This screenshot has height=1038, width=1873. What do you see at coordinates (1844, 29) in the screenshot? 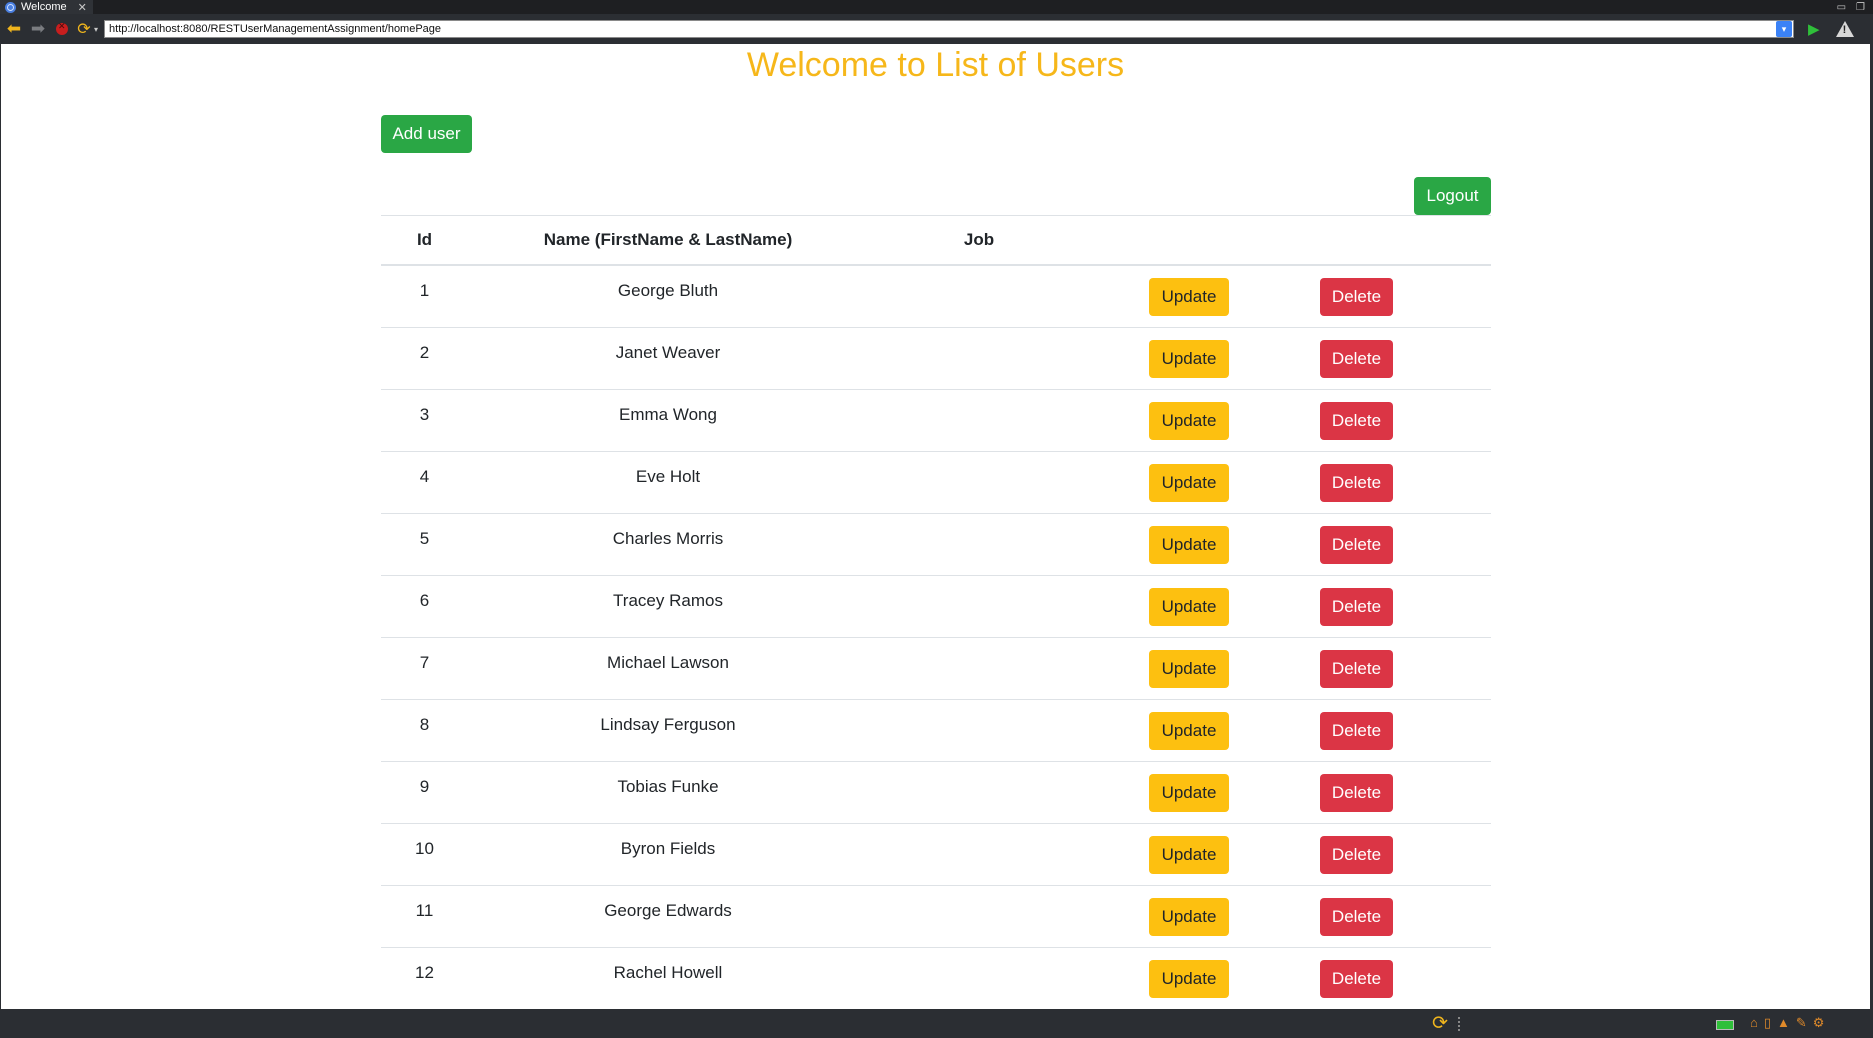
I see `warning-icon` at bounding box center [1844, 29].